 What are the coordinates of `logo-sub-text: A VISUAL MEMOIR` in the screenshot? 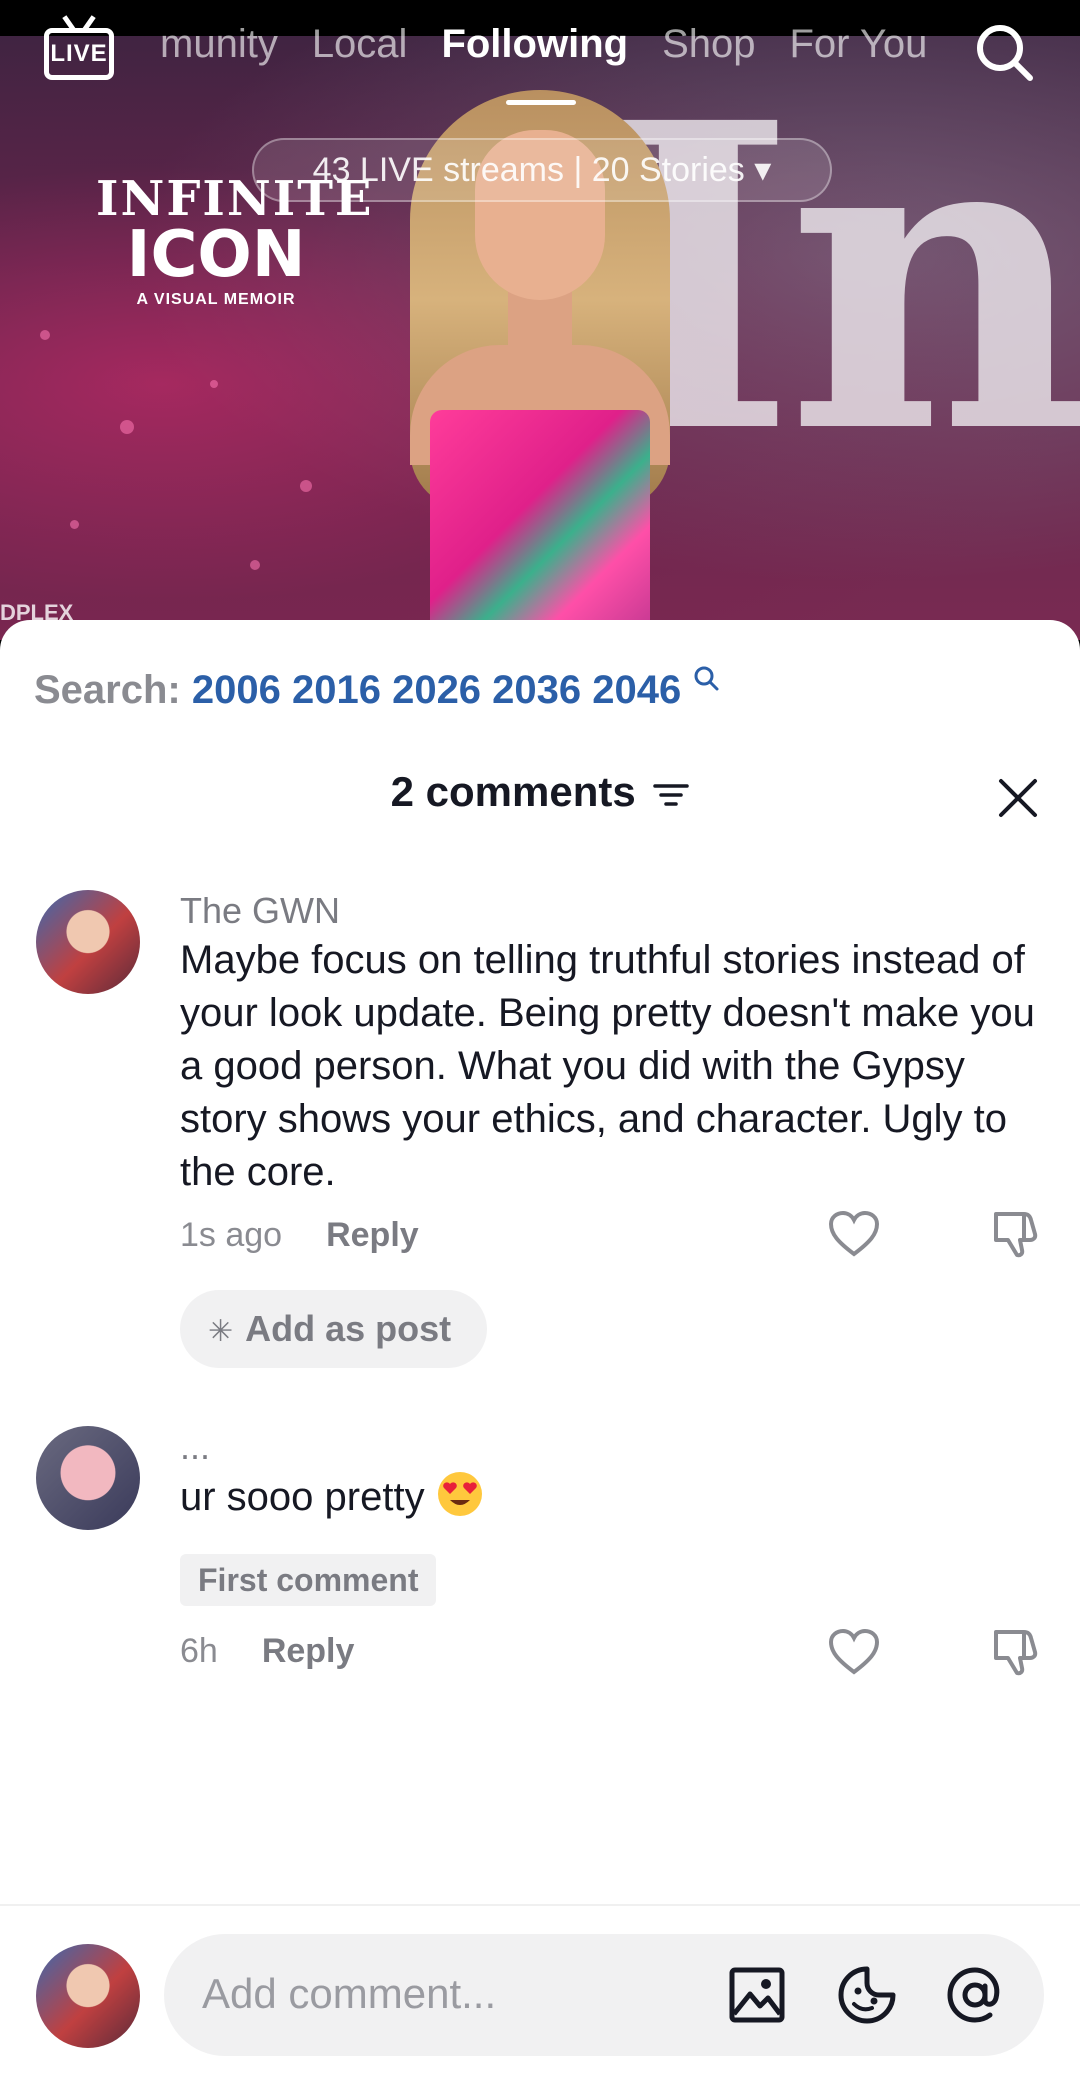 It's located at (216, 299).